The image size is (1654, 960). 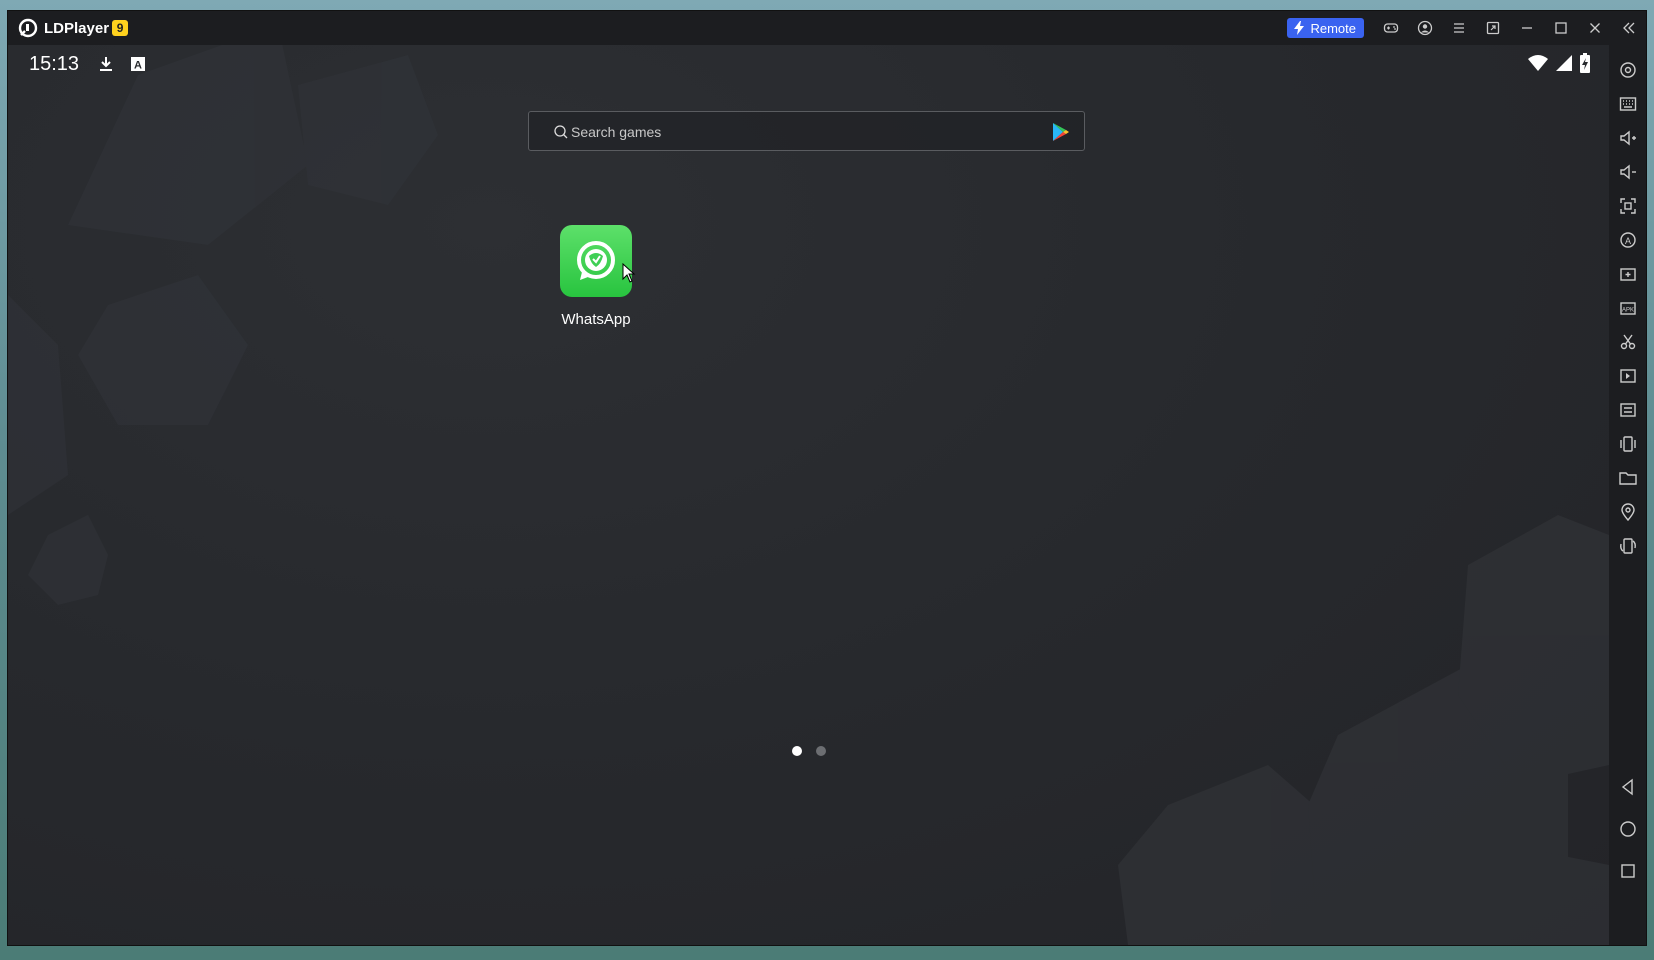 What do you see at coordinates (77, 28) in the screenshot?
I see `app-name: LDPlayer` at bounding box center [77, 28].